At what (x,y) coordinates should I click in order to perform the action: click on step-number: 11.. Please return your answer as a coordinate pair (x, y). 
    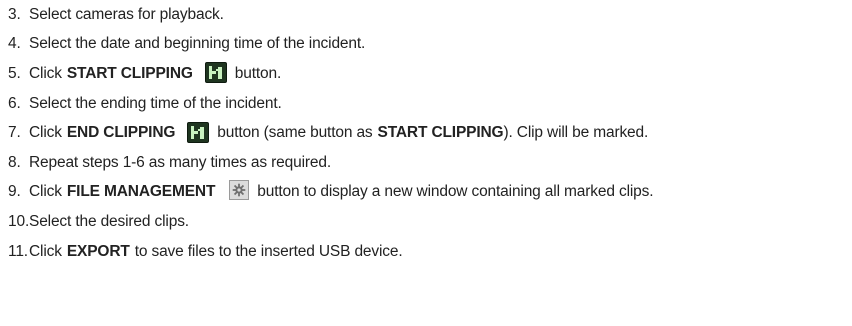
    Looking at the image, I should click on (18, 251).